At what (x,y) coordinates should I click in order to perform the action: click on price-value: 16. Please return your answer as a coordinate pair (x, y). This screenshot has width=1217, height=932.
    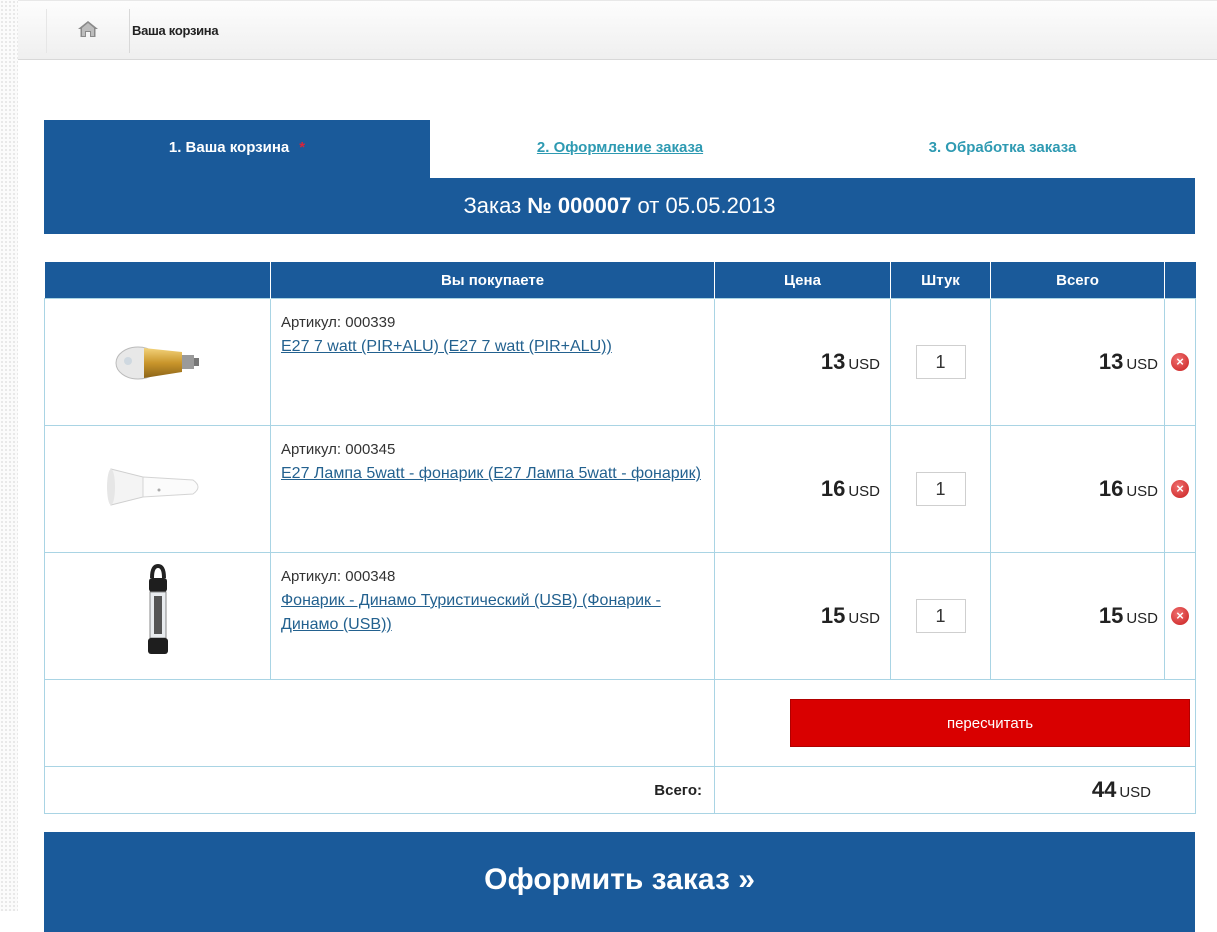
    Looking at the image, I should click on (833, 488).